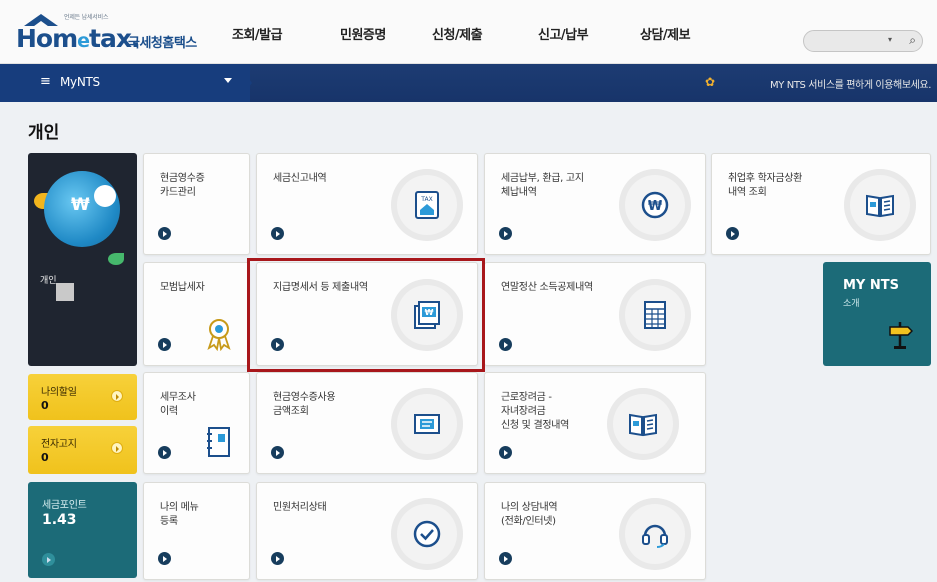 This screenshot has height=582, width=937. What do you see at coordinates (182, 287) in the screenshot?
I see `tile-label: 모범납세자` at bounding box center [182, 287].